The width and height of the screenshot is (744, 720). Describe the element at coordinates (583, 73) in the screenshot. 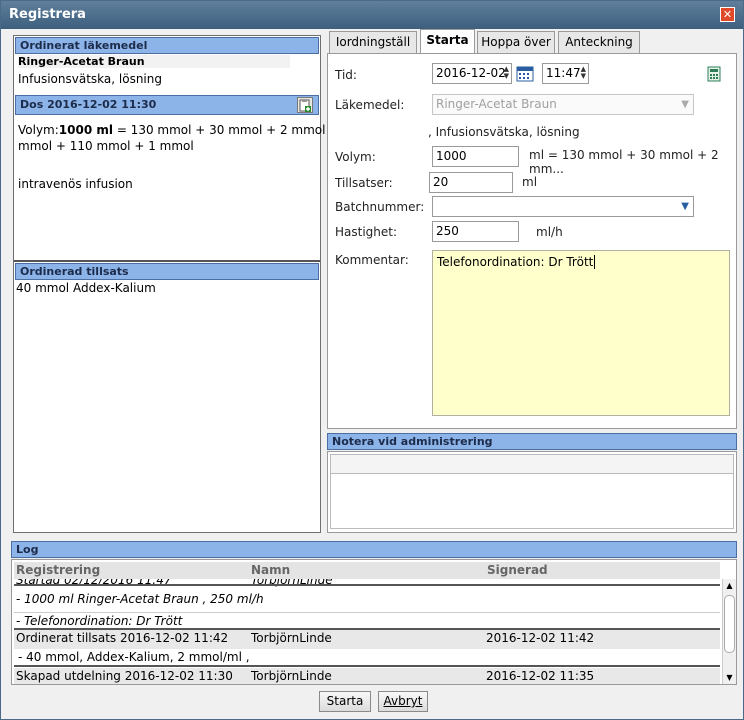

I see `time-spinner-icon: ▲ ▼` at that location.